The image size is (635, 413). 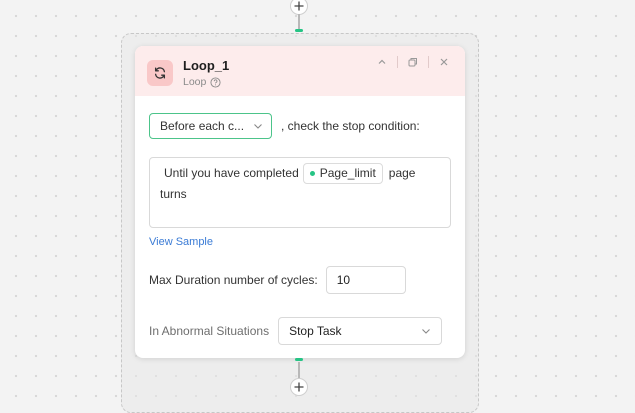 What do you see at coordinates (173, 194) in the screenshot?
I see `condition-text-wrap: turns` at bounding box center [173, 194].